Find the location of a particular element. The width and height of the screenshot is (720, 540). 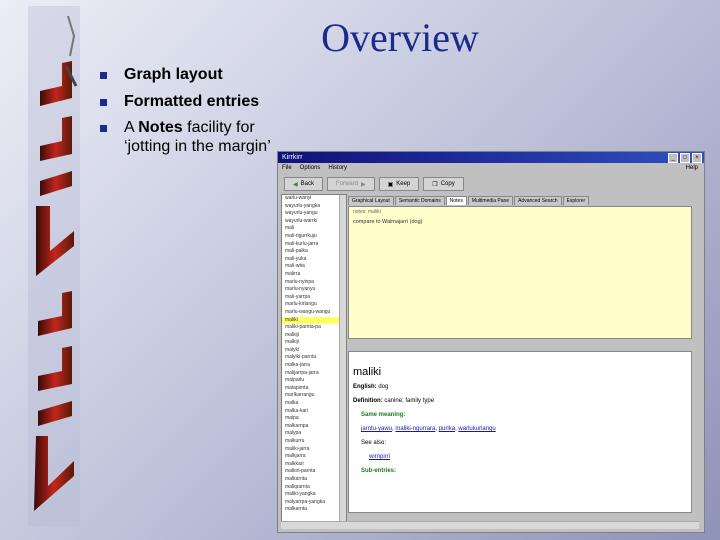

word-list-item: malypa is located at coordinates (314, 434).